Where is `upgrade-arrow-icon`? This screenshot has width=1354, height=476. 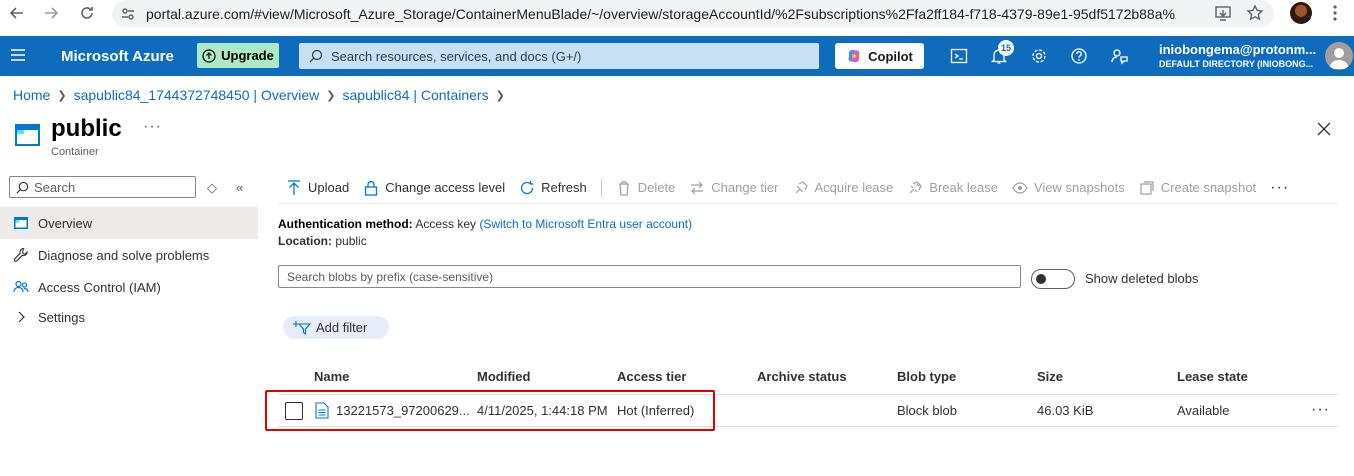
upgrade-arrow-icon is located at coordinates (209, 55).